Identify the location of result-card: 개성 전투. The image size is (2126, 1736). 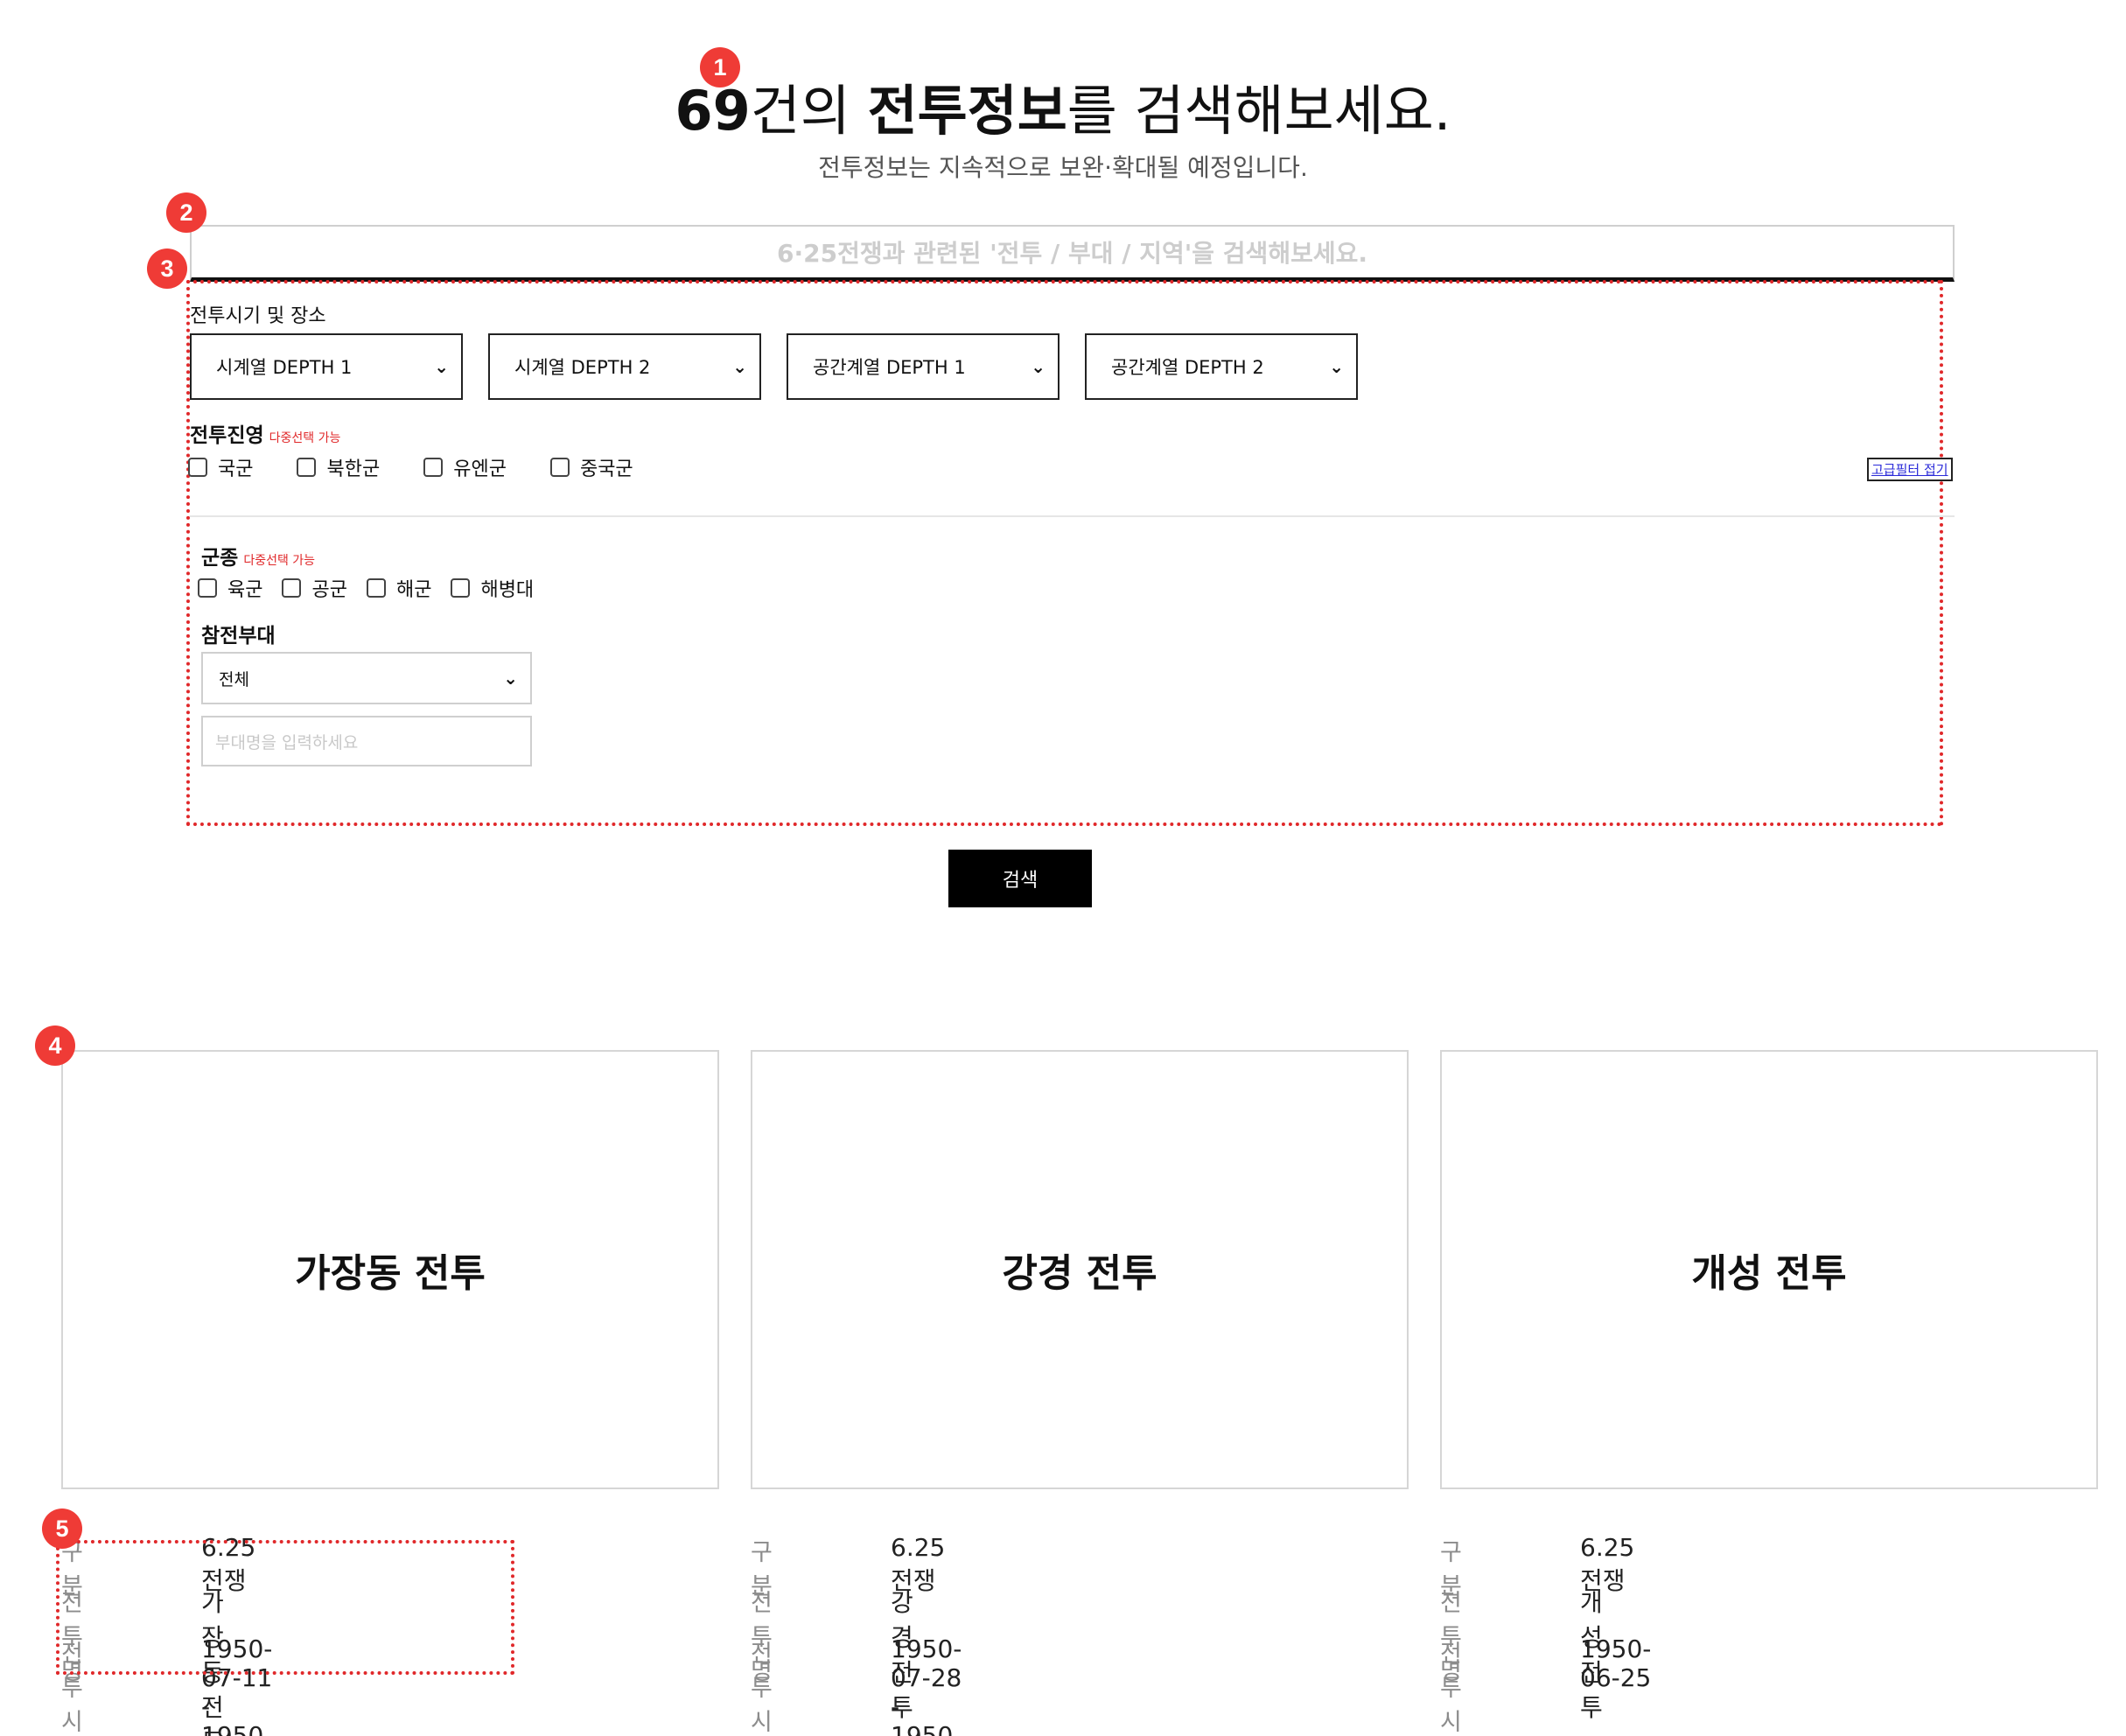
(1769, 1269).